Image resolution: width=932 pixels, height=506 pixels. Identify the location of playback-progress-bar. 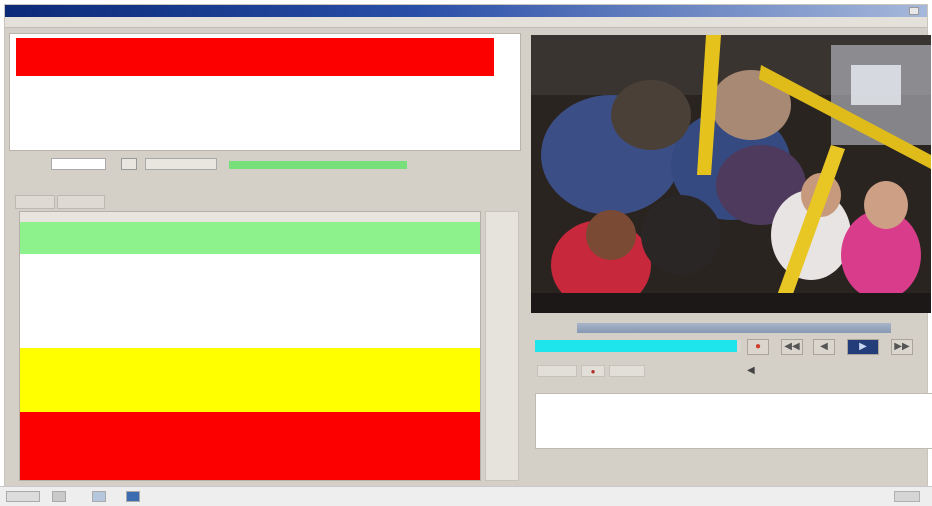
(638, 346).